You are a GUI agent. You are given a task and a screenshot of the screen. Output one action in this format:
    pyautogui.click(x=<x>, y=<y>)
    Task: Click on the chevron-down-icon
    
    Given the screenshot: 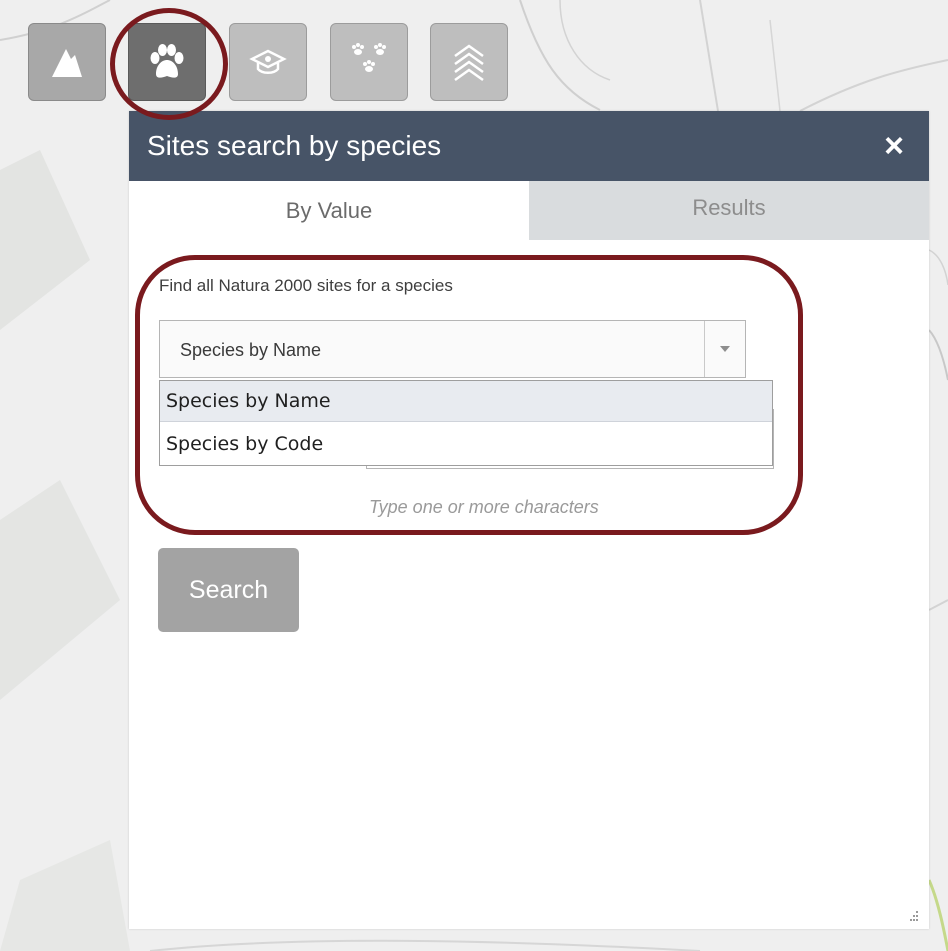 What is the action you would take?
    pyautogui.click(x=725, y=349)
    